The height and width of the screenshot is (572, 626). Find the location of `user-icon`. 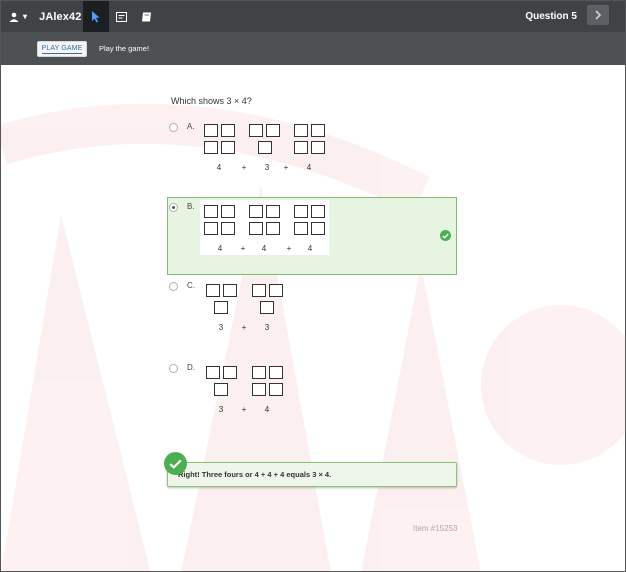

user-icon is located at coordinates (14, 17).